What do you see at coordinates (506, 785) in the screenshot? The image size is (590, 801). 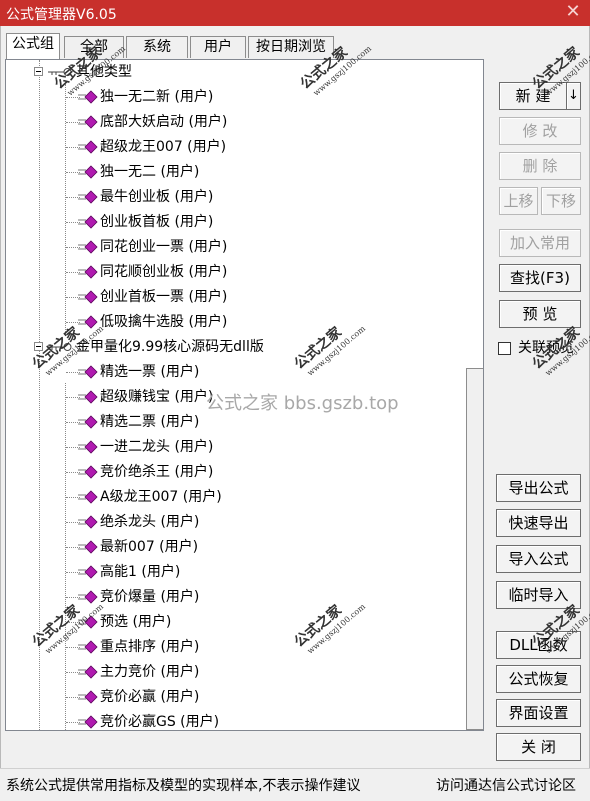 I see `forum-link: 访问通达信公式讨论区` at bounding box center [506, 785].